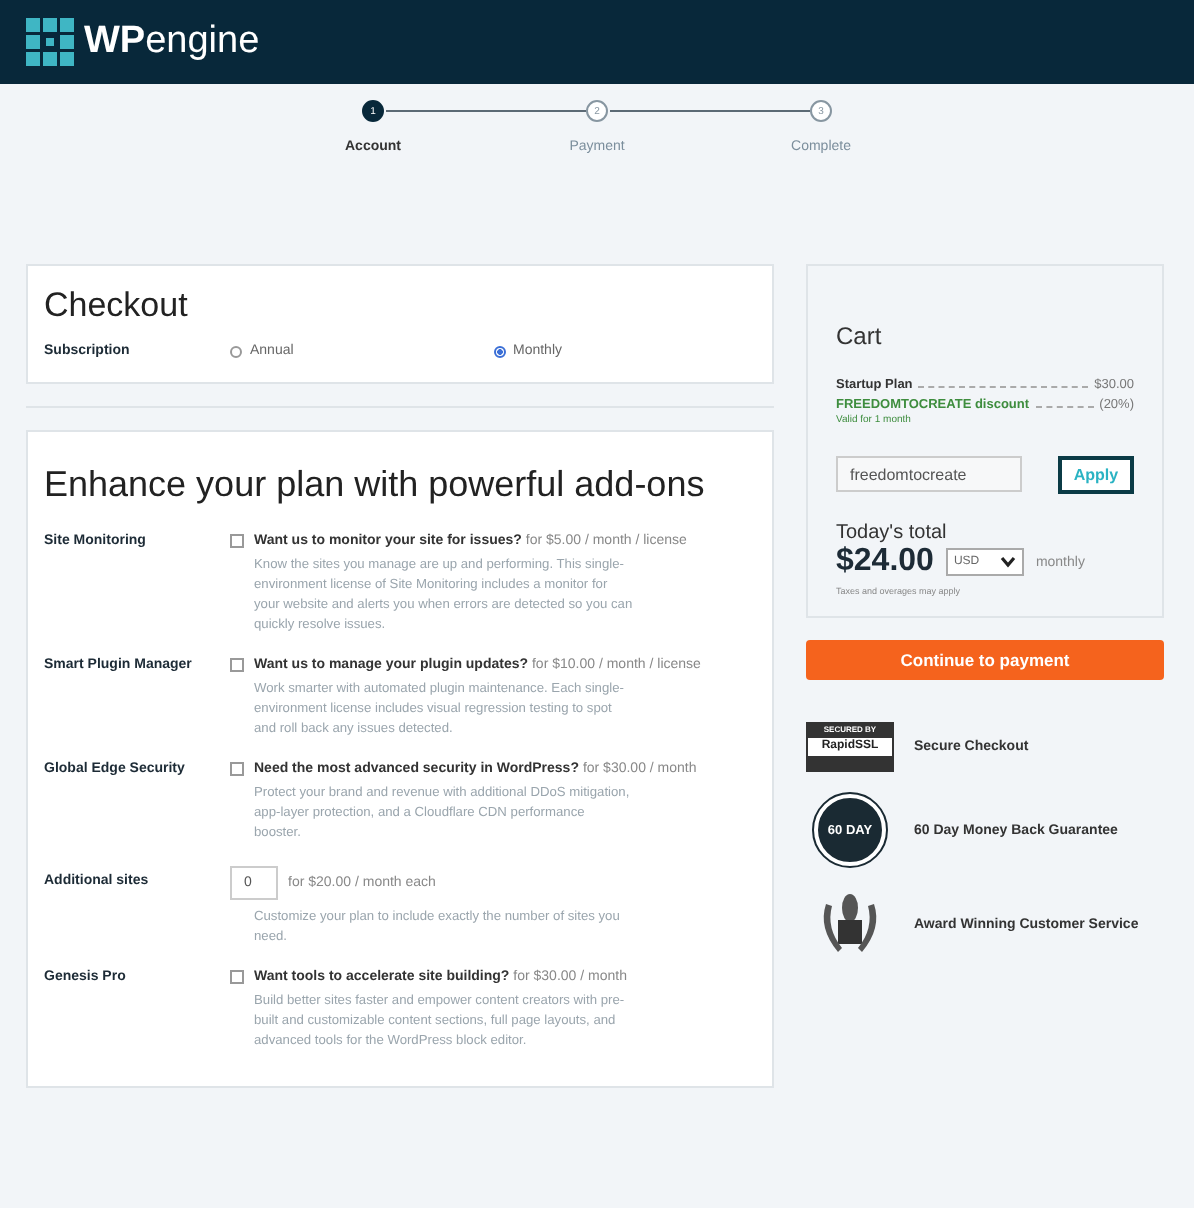 Image resolution: width=1194 pixels, height=1208 pixels. Describe the element at coordinates (117, 306) in the screenshot. I see `checkout-title: Checkout` at that location.